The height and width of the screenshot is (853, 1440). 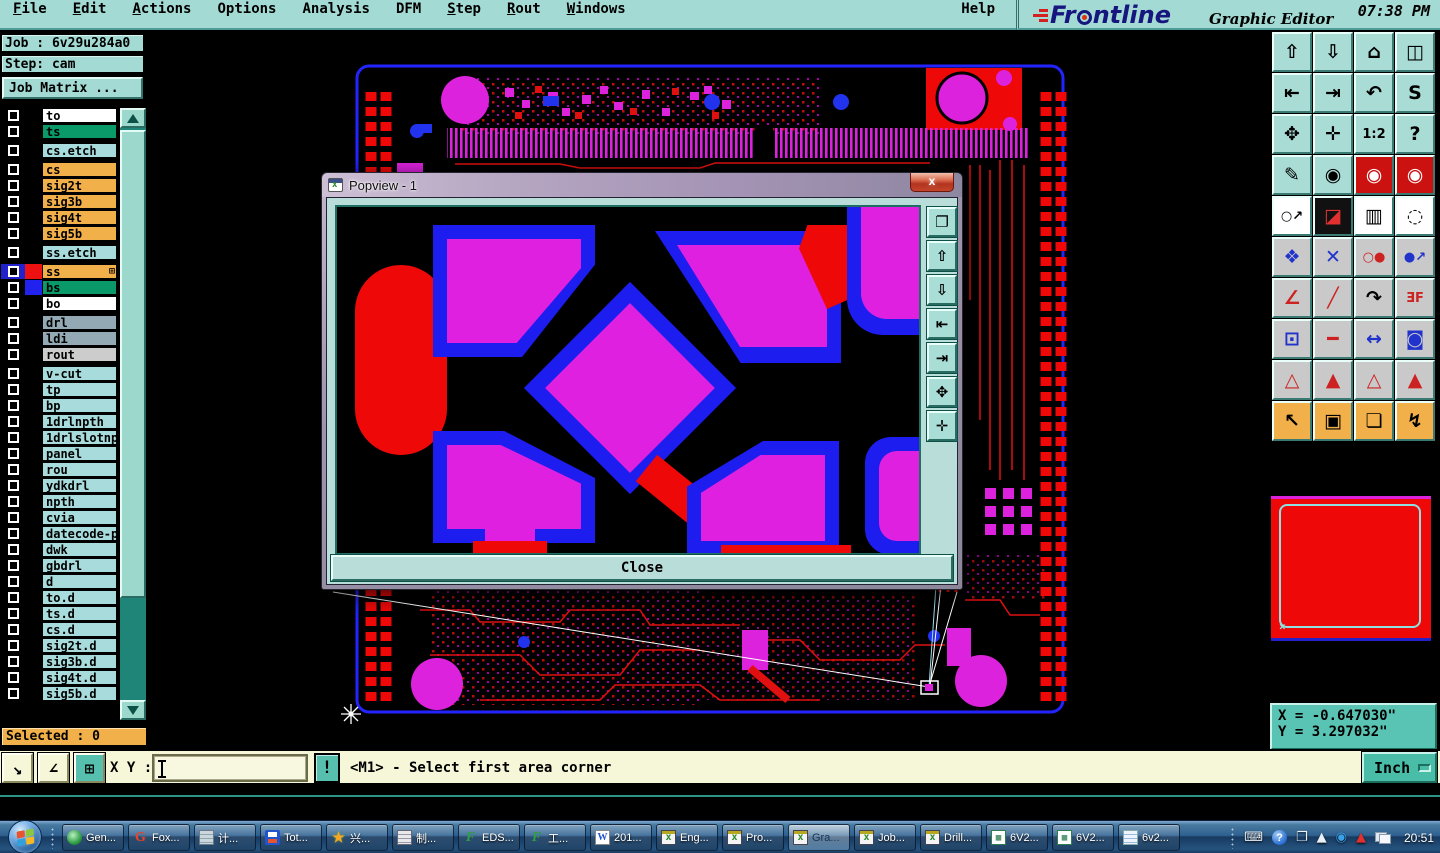 I want to click on show-hidden-icons: ▲, so click(x=1322, y=837).